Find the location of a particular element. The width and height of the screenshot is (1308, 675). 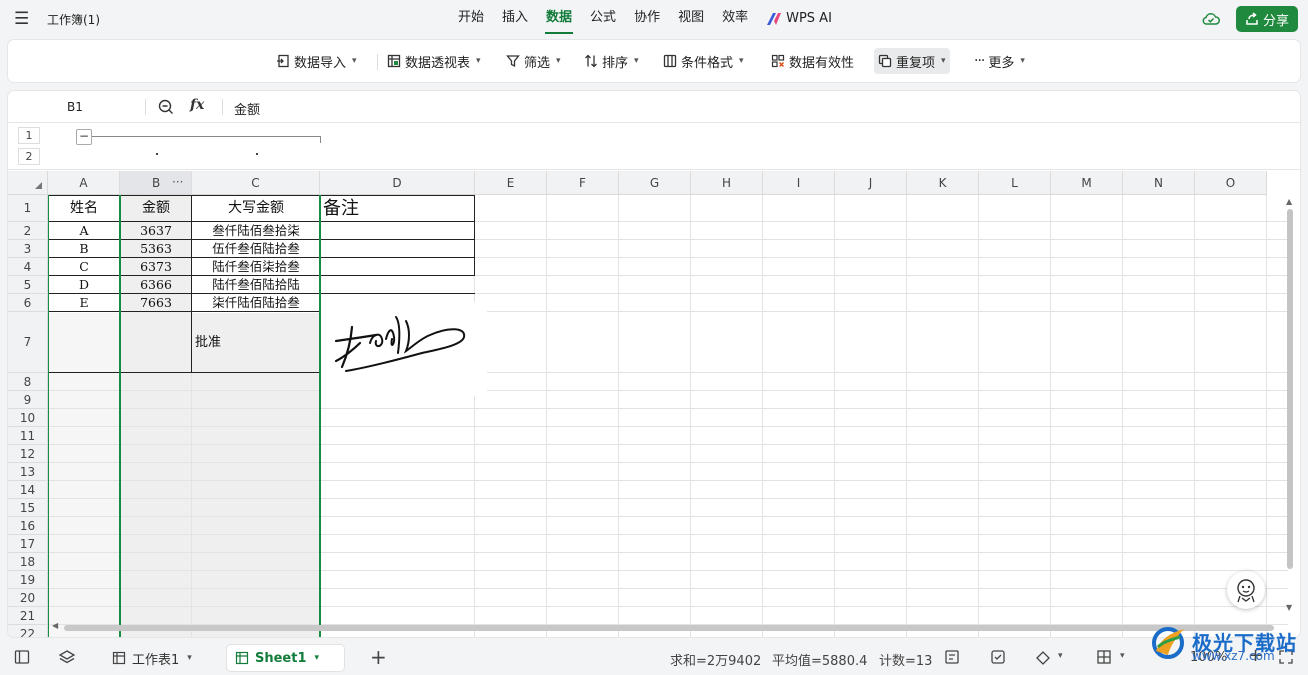

row-header-11: 11 is located at coordinates (28, 436).